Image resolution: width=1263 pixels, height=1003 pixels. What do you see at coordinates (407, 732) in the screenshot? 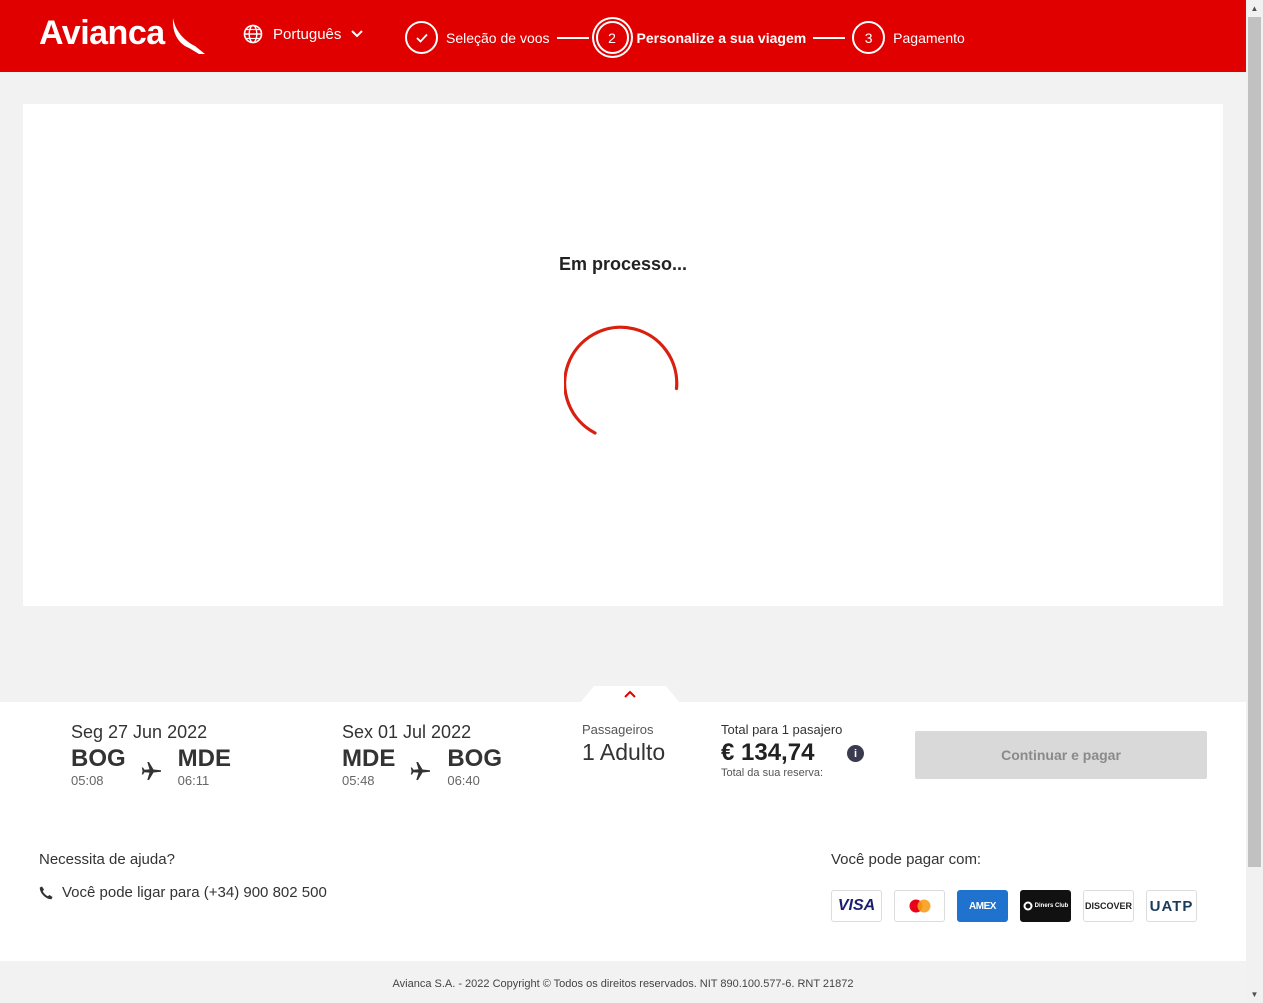
I see `return-date: Sex 01 Jul 2022` at bounding box center [407, 732].